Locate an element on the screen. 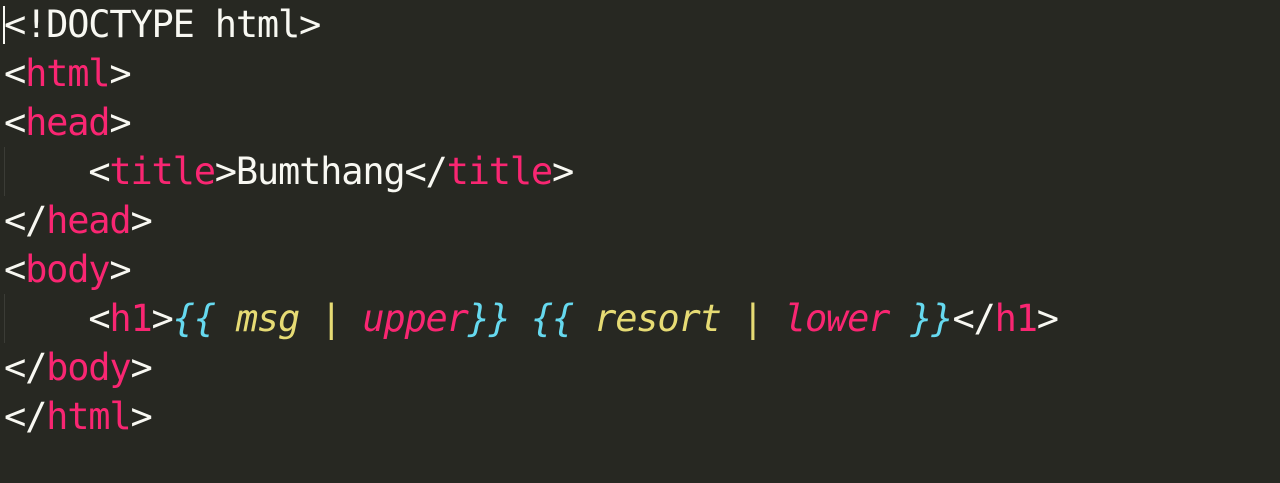  code-line-3: <head> is located at coordinates (68, 122).